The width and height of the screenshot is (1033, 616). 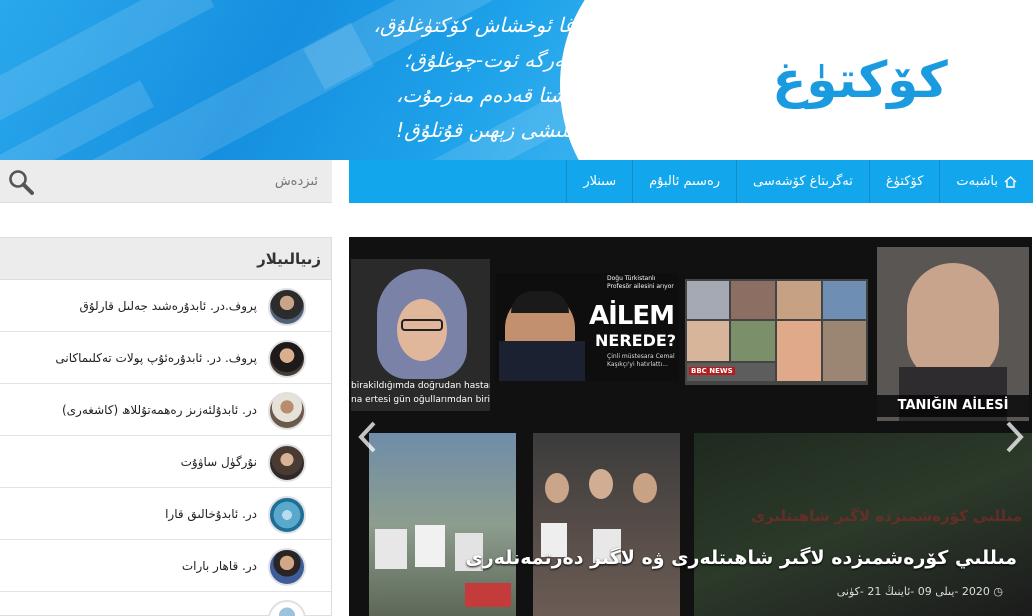 I want to click on search-bar, so click(x=166, y=181).